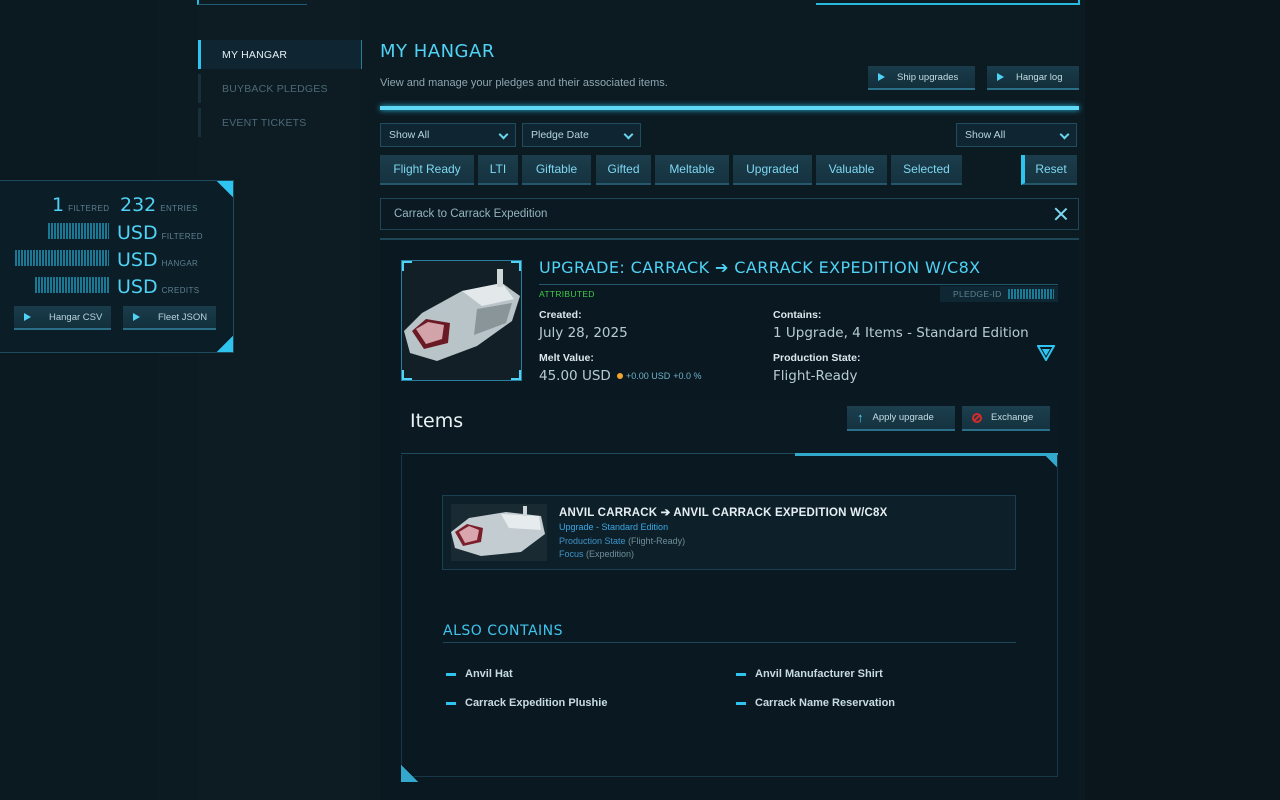 The image size is (1280, 800). What do you see at coordinates (58, 205) in the screenshot?
I see `filtered-count: 1` at bounding box center [58, 205].